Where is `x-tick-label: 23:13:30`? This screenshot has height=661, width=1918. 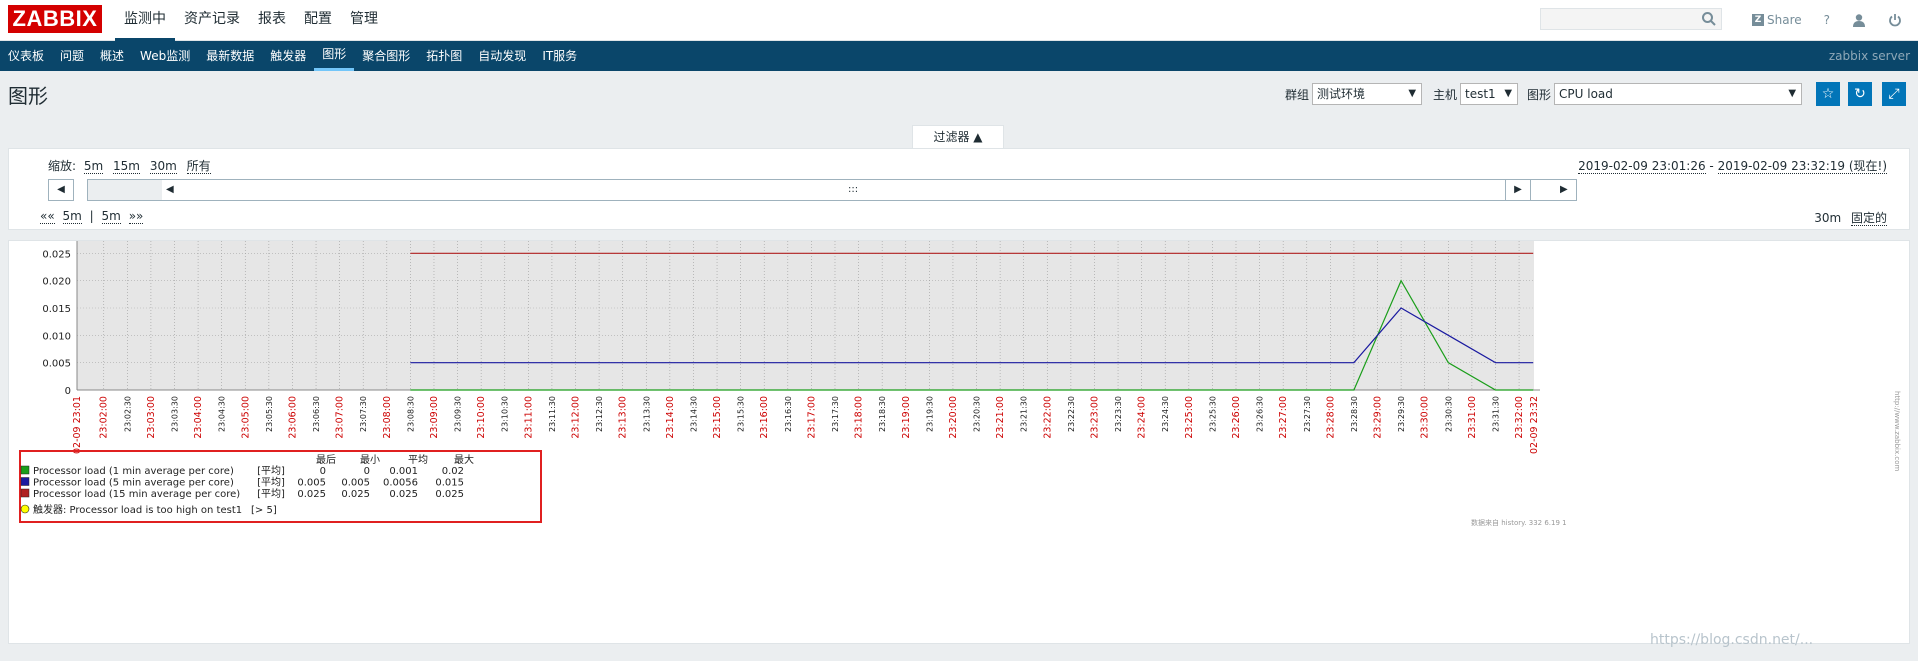
x-tick-label: 23:13:30 is located at coordinates (646, 414).